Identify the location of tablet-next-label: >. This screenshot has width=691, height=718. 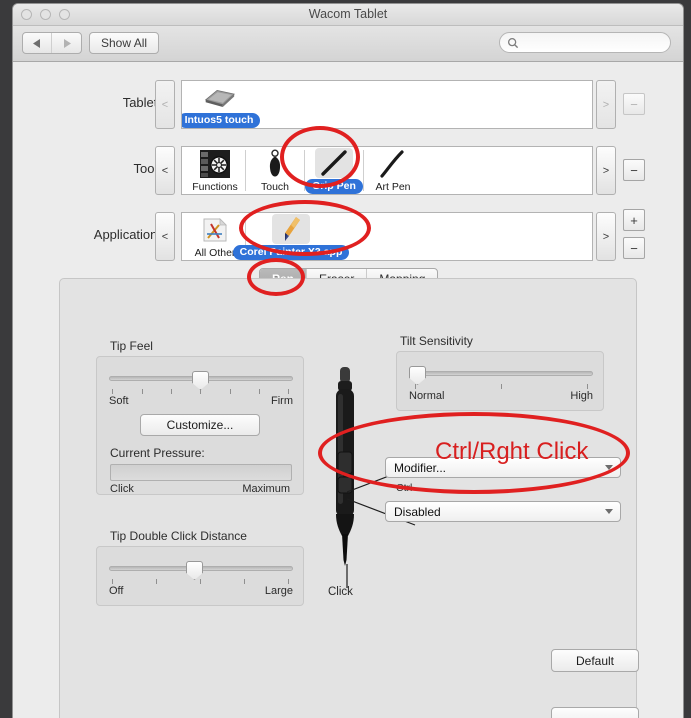
(606, 104).